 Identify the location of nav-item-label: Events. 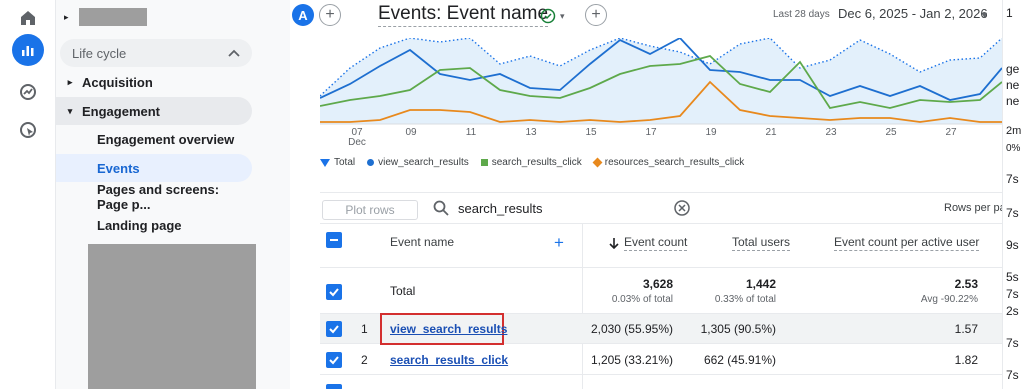
(118, 168).